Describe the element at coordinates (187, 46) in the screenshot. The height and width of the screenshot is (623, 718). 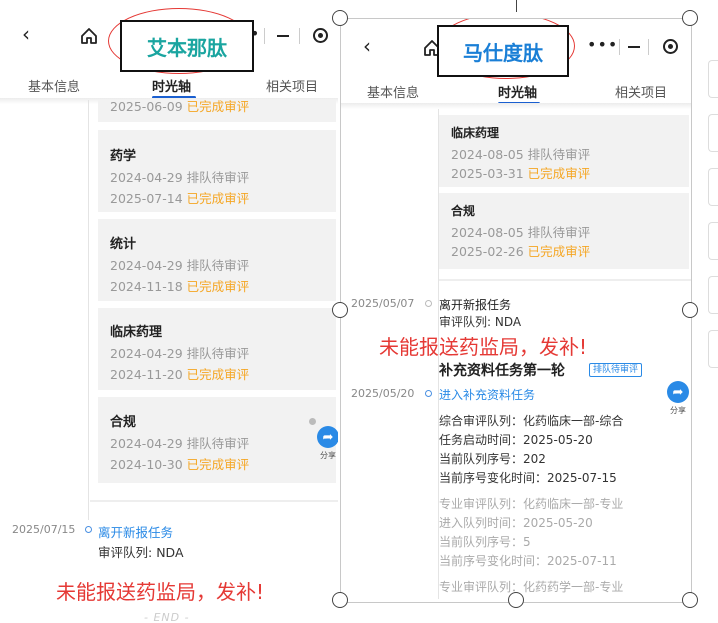
I see `page-title: 艾本那肽` at that location.